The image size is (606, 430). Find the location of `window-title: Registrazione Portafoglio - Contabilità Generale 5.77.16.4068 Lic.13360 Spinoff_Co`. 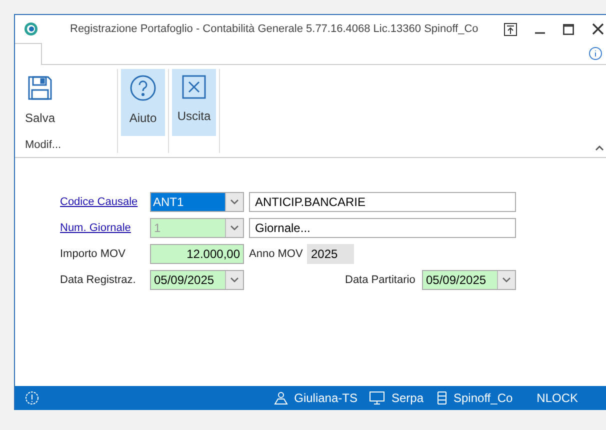

window-title: Registrazione Portafoglio - Contabilità Generale 5.77.16.4068 Lic.13360 Spinoff_Co is located at coordinates (274, 29).